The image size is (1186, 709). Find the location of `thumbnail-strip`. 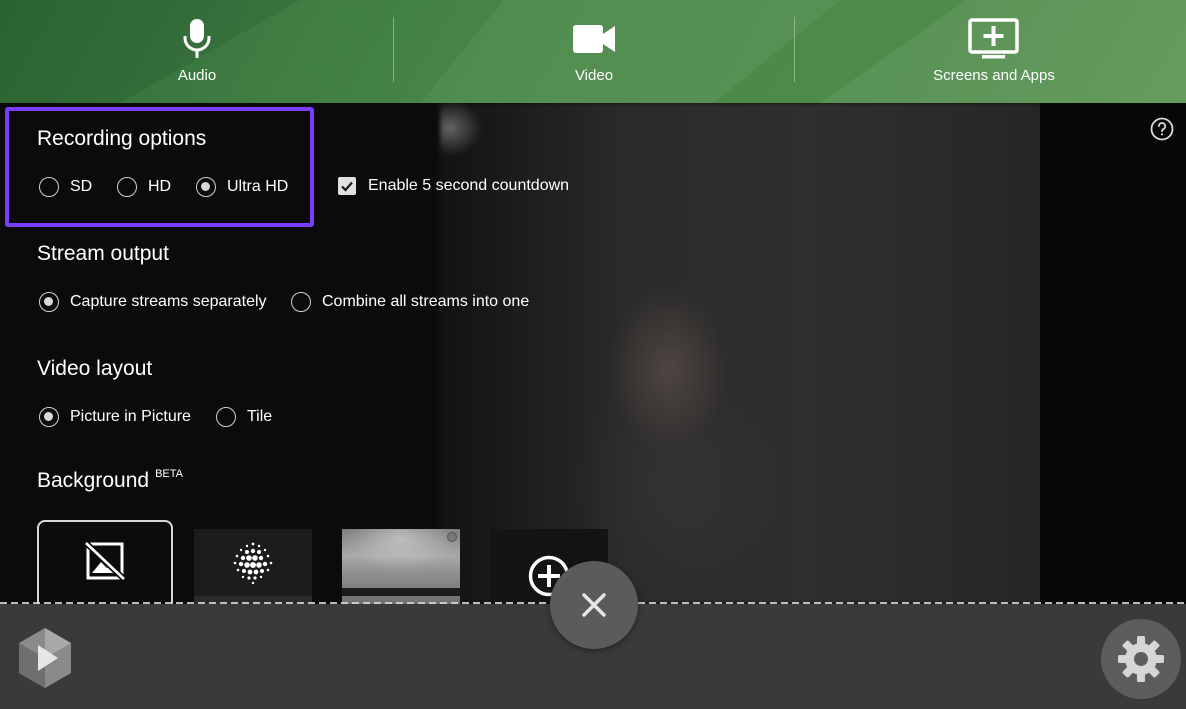

thumbnail-strip is located at coordinates (401, 592).